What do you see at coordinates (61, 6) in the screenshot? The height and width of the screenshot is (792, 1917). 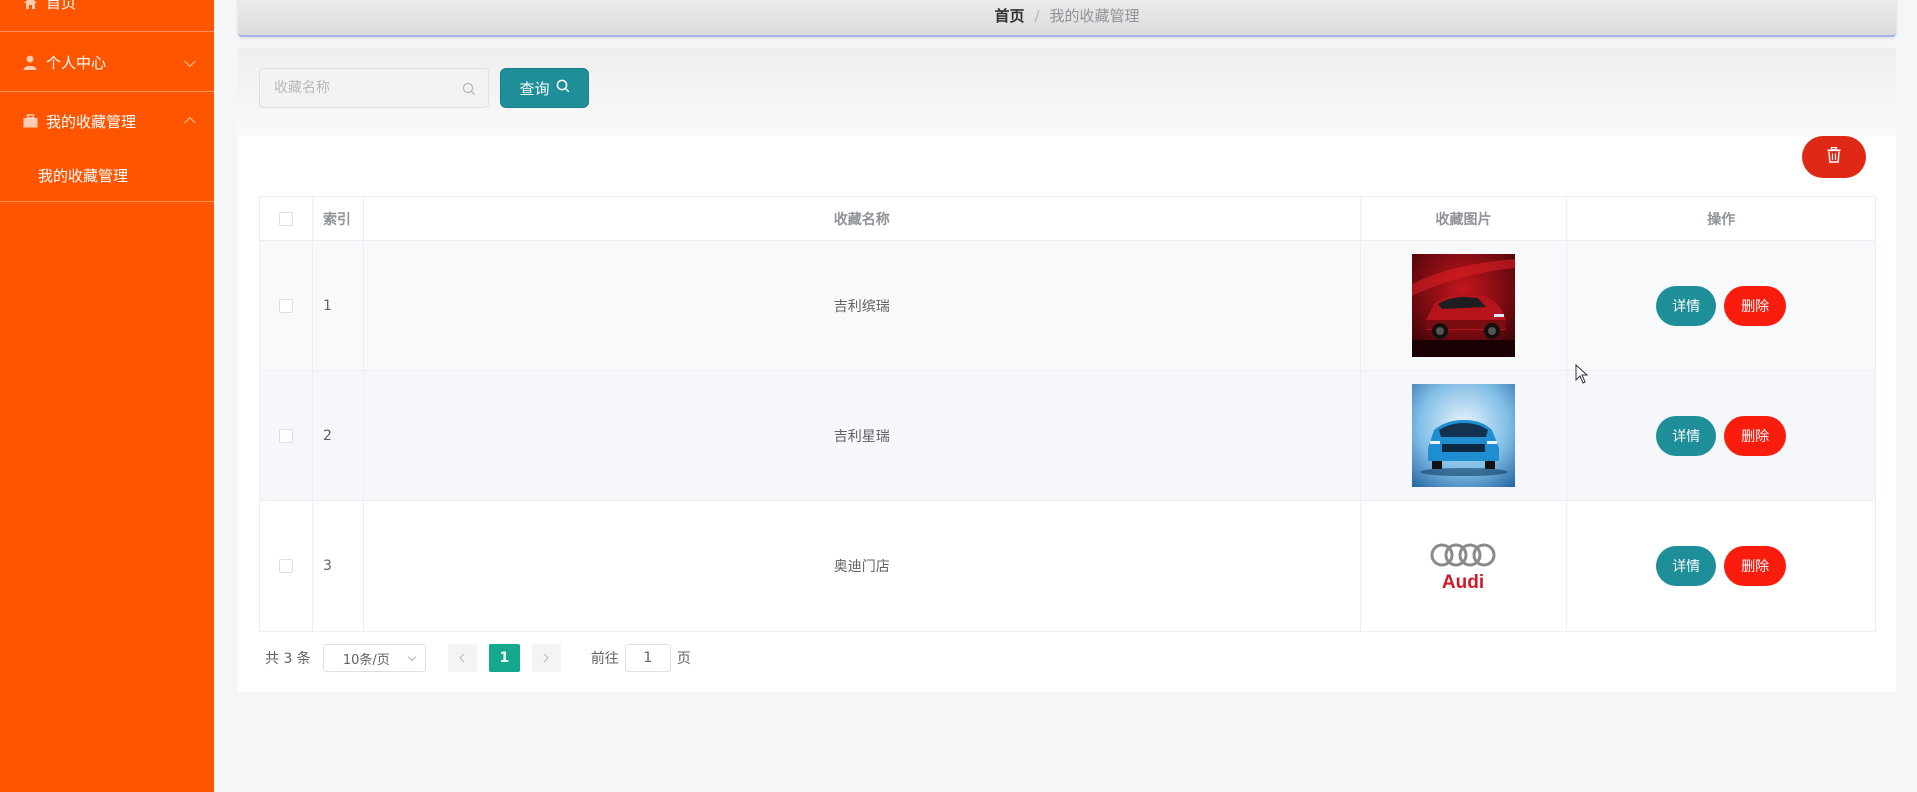 I see `sidebar-item-label: 首页` at bounding box center [61, 6].